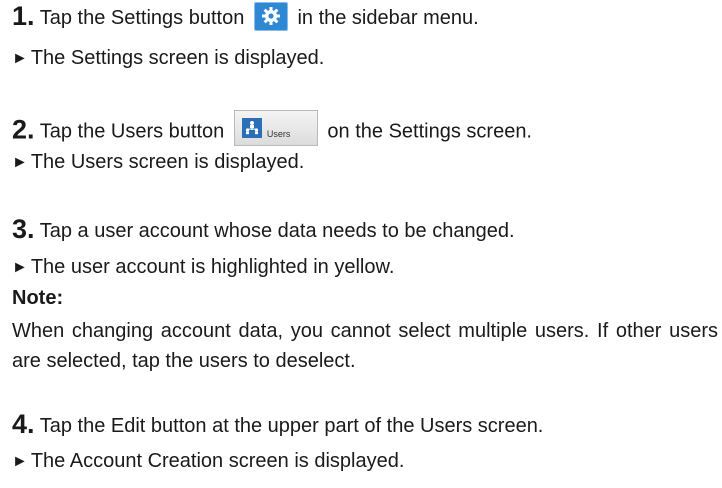  Describe the element at coordinates (429, 131) in the screenshot. I see `step-2-text-after: on the Settings screen.` at that location.